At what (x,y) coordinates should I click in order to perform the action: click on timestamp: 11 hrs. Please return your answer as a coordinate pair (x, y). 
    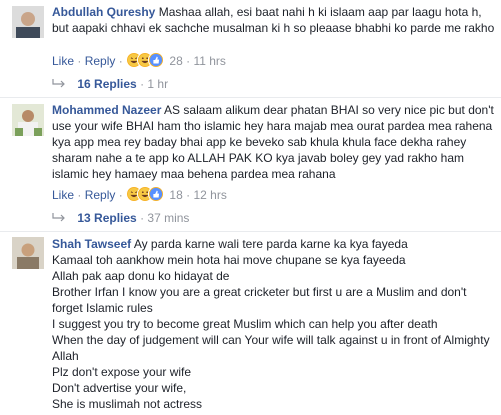
    Looking at the image, I should click on (209, 61).